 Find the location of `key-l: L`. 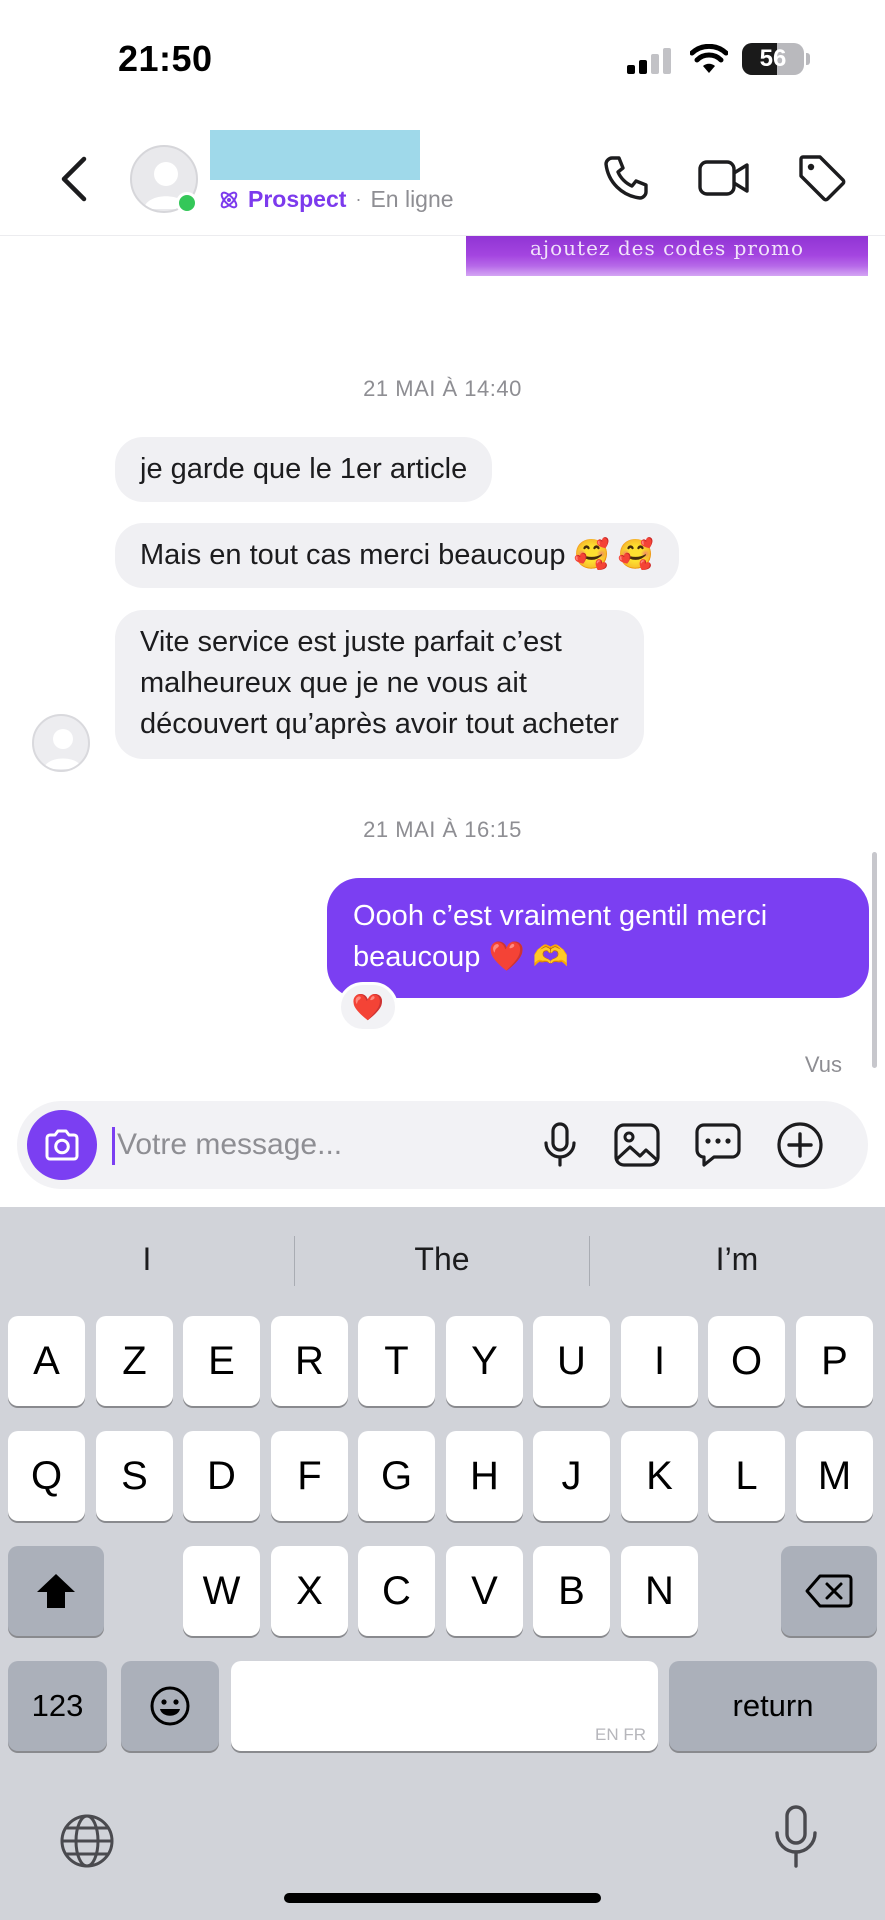

key-l: L is located at coordinates (746, 1476).